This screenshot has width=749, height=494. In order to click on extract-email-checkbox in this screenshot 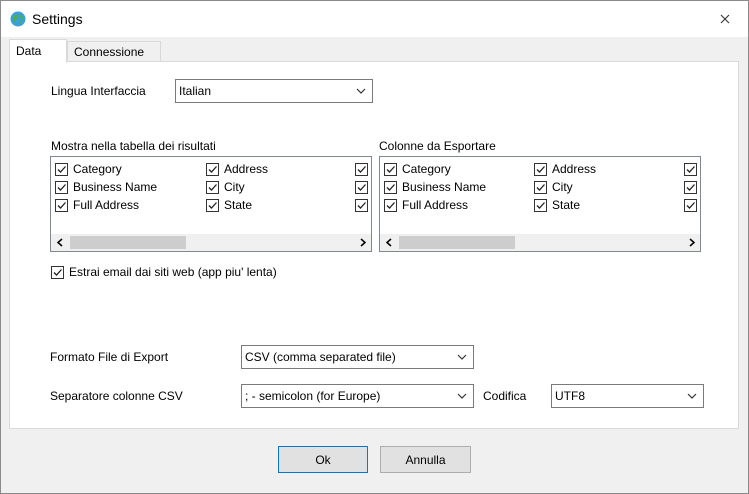, I will do `click(57, 272)`.